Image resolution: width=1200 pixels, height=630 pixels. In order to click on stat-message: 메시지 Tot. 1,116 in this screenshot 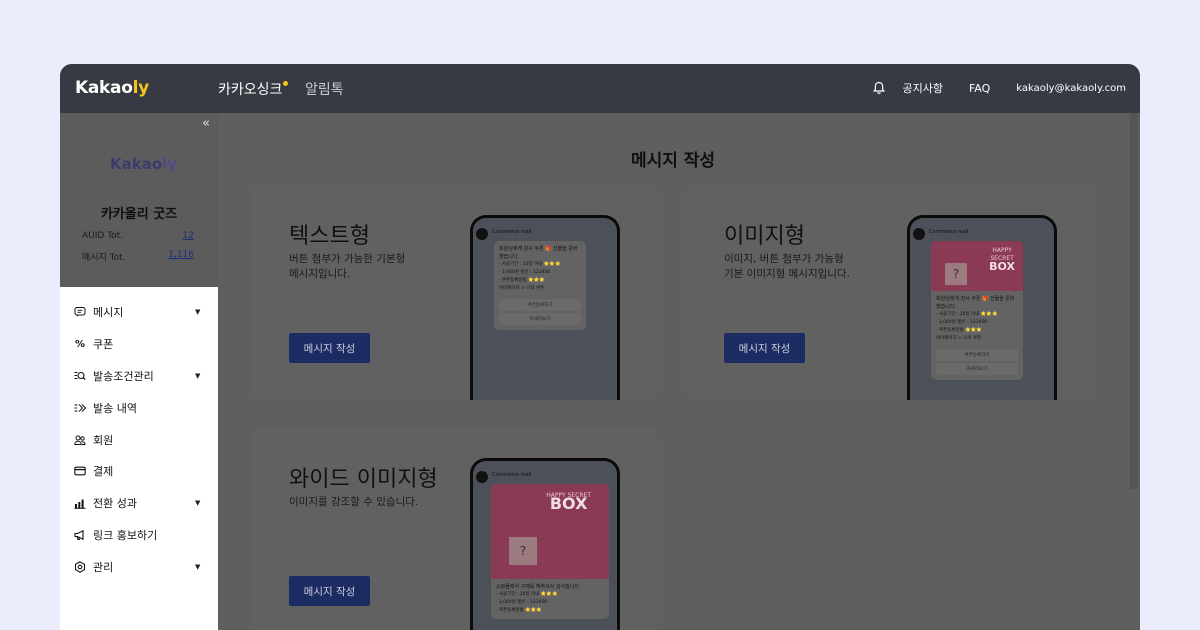, I will do `click(138, 256)`.